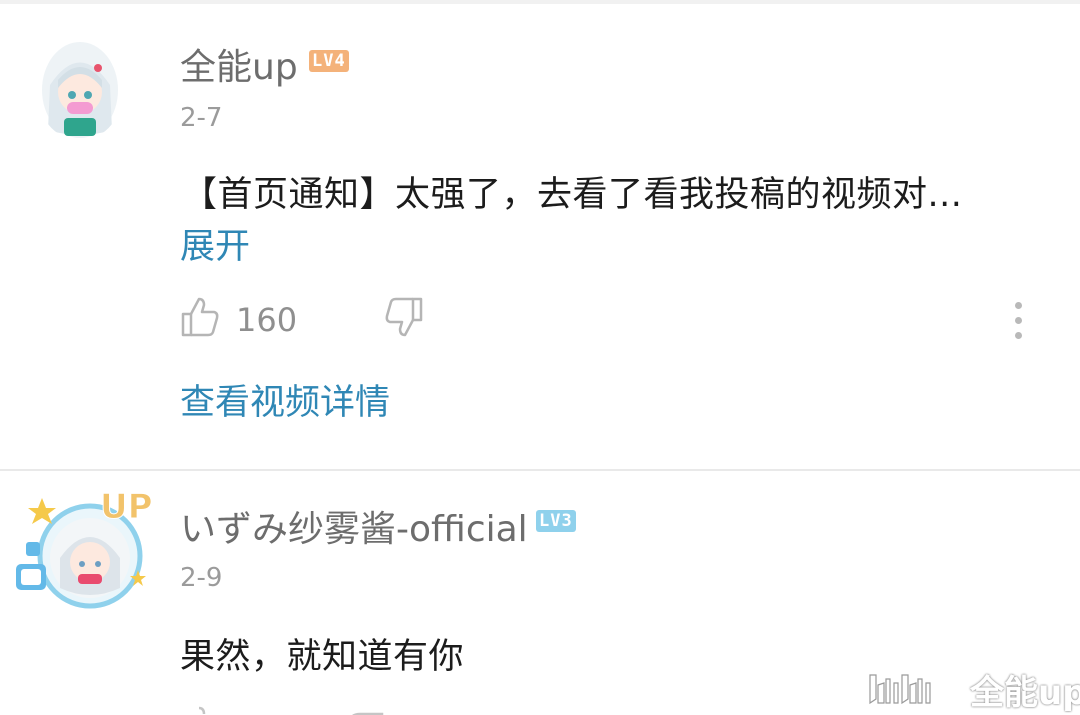  Describe the element at coordinates (201, 578) in the screenshot. I see `comment-date: 2-9` at that location.